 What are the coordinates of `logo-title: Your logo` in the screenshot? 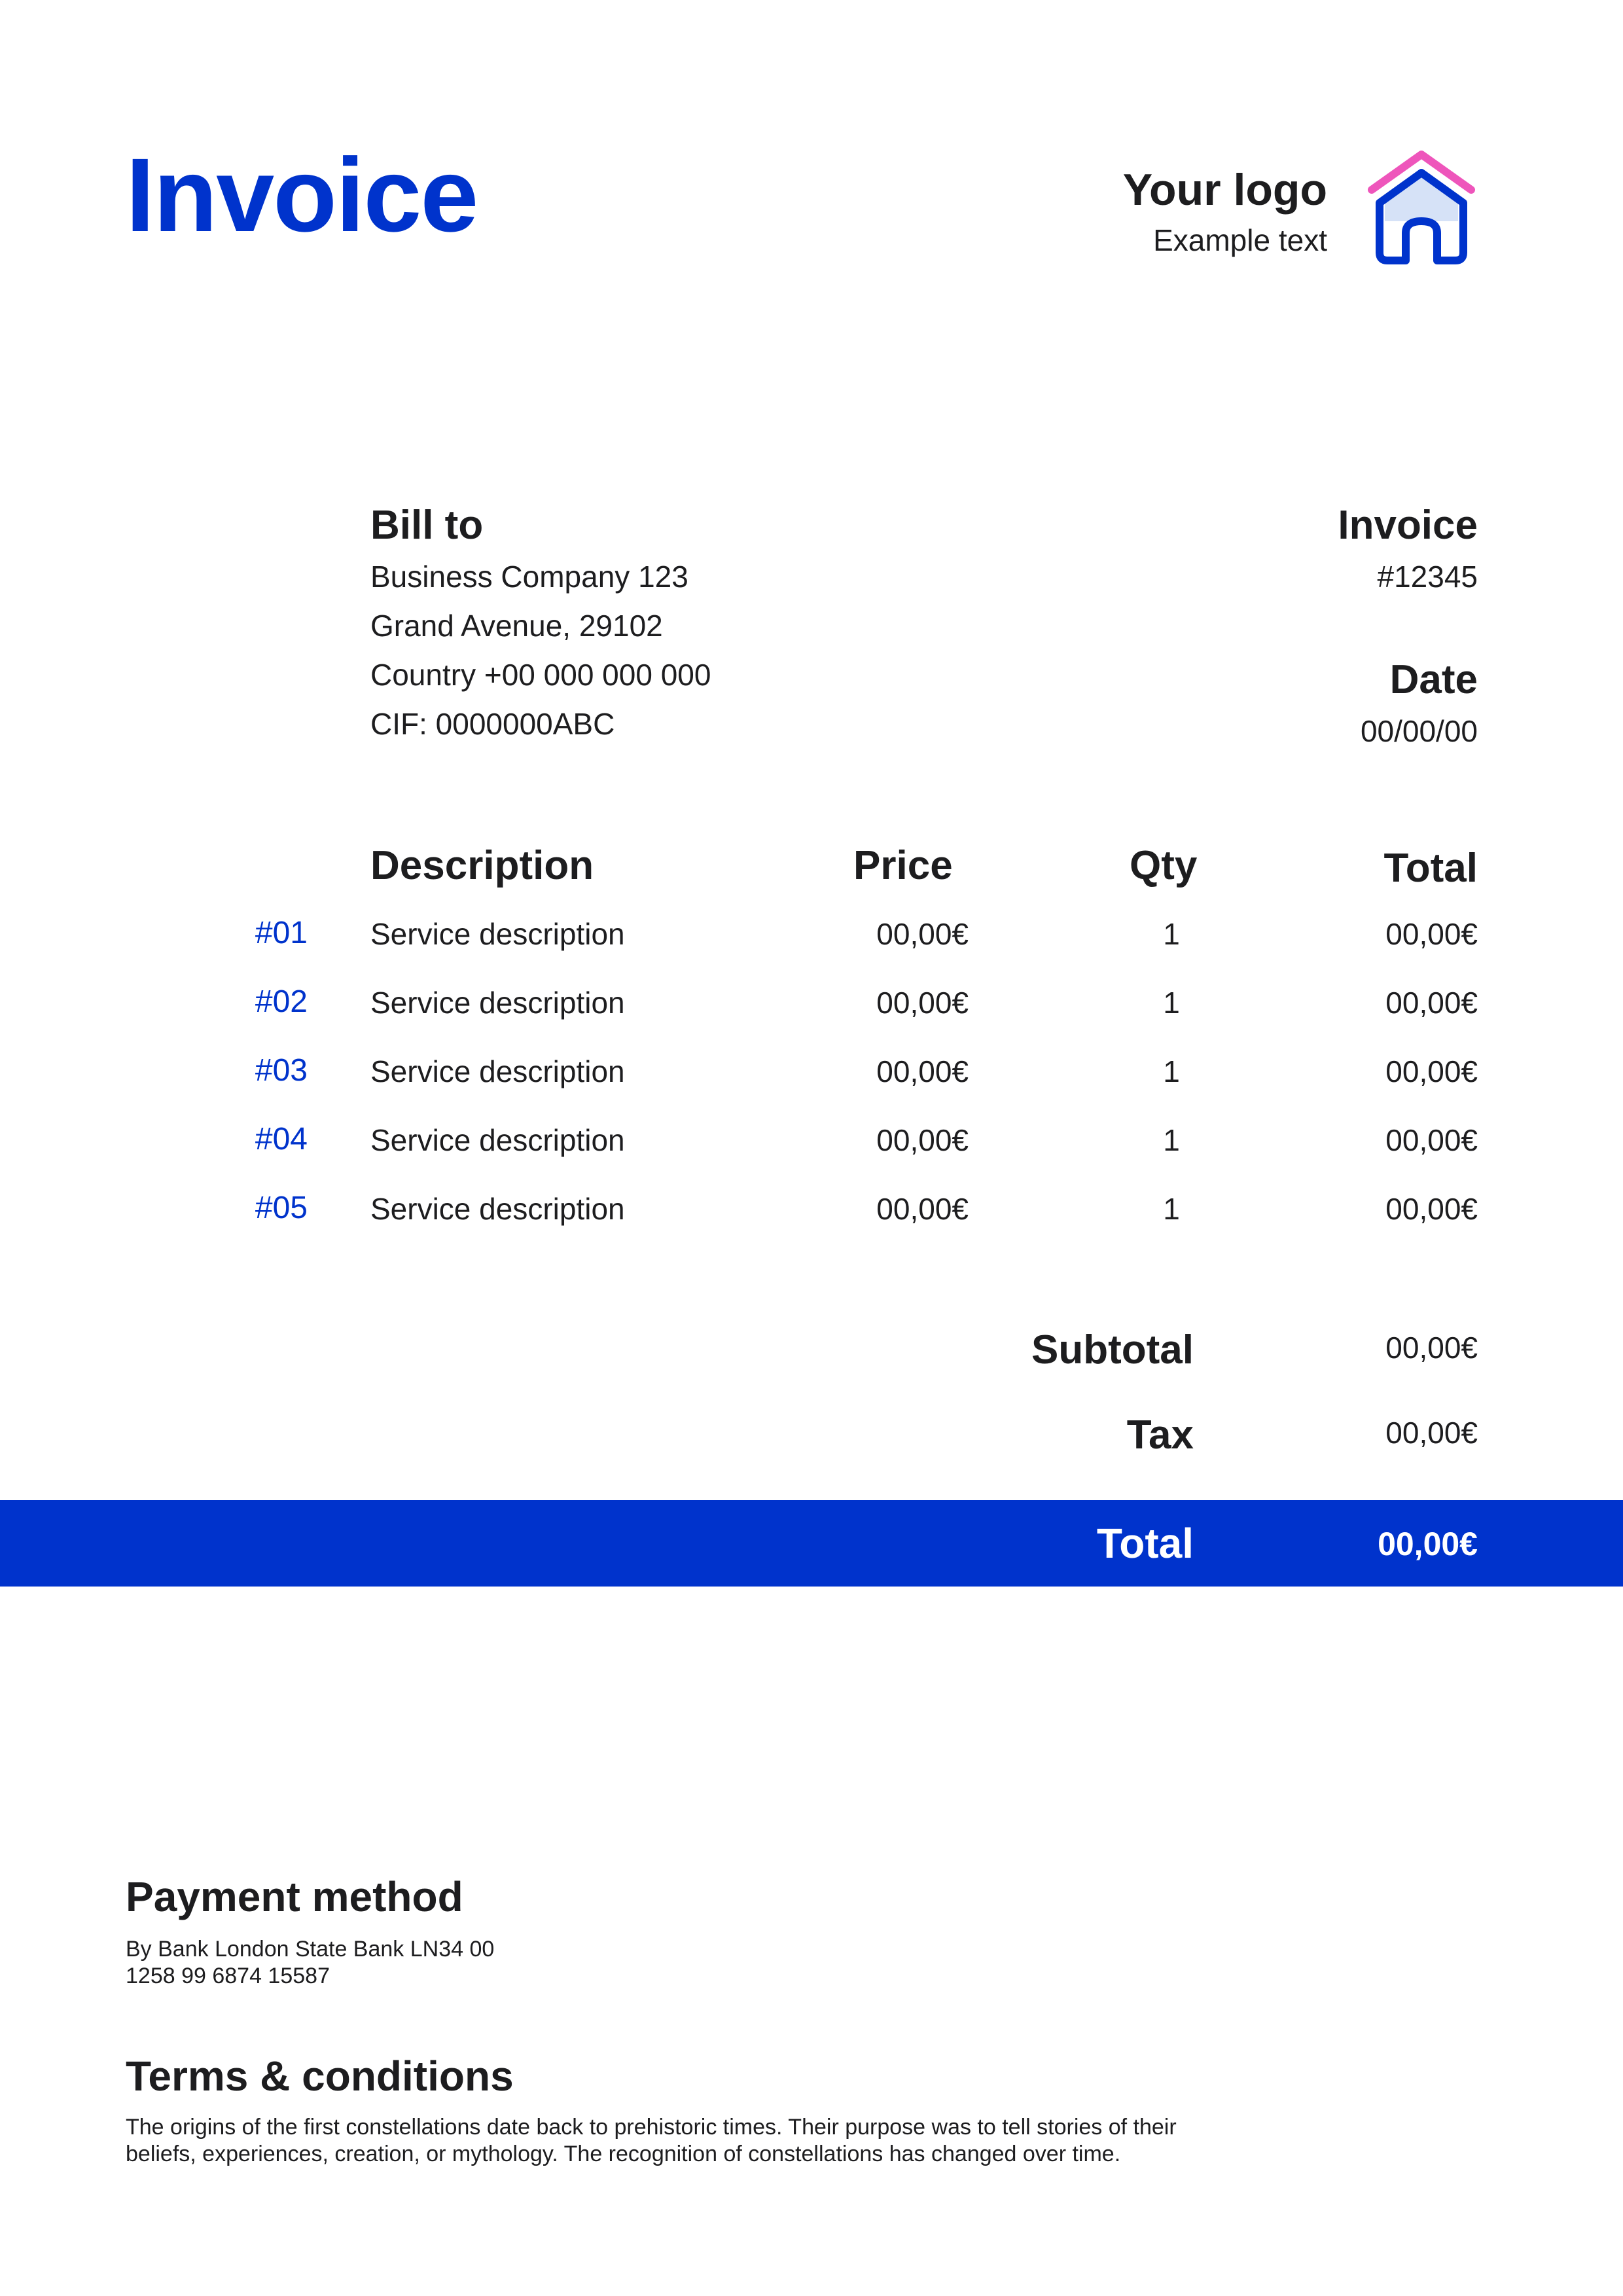 It's located at (1224, 190).